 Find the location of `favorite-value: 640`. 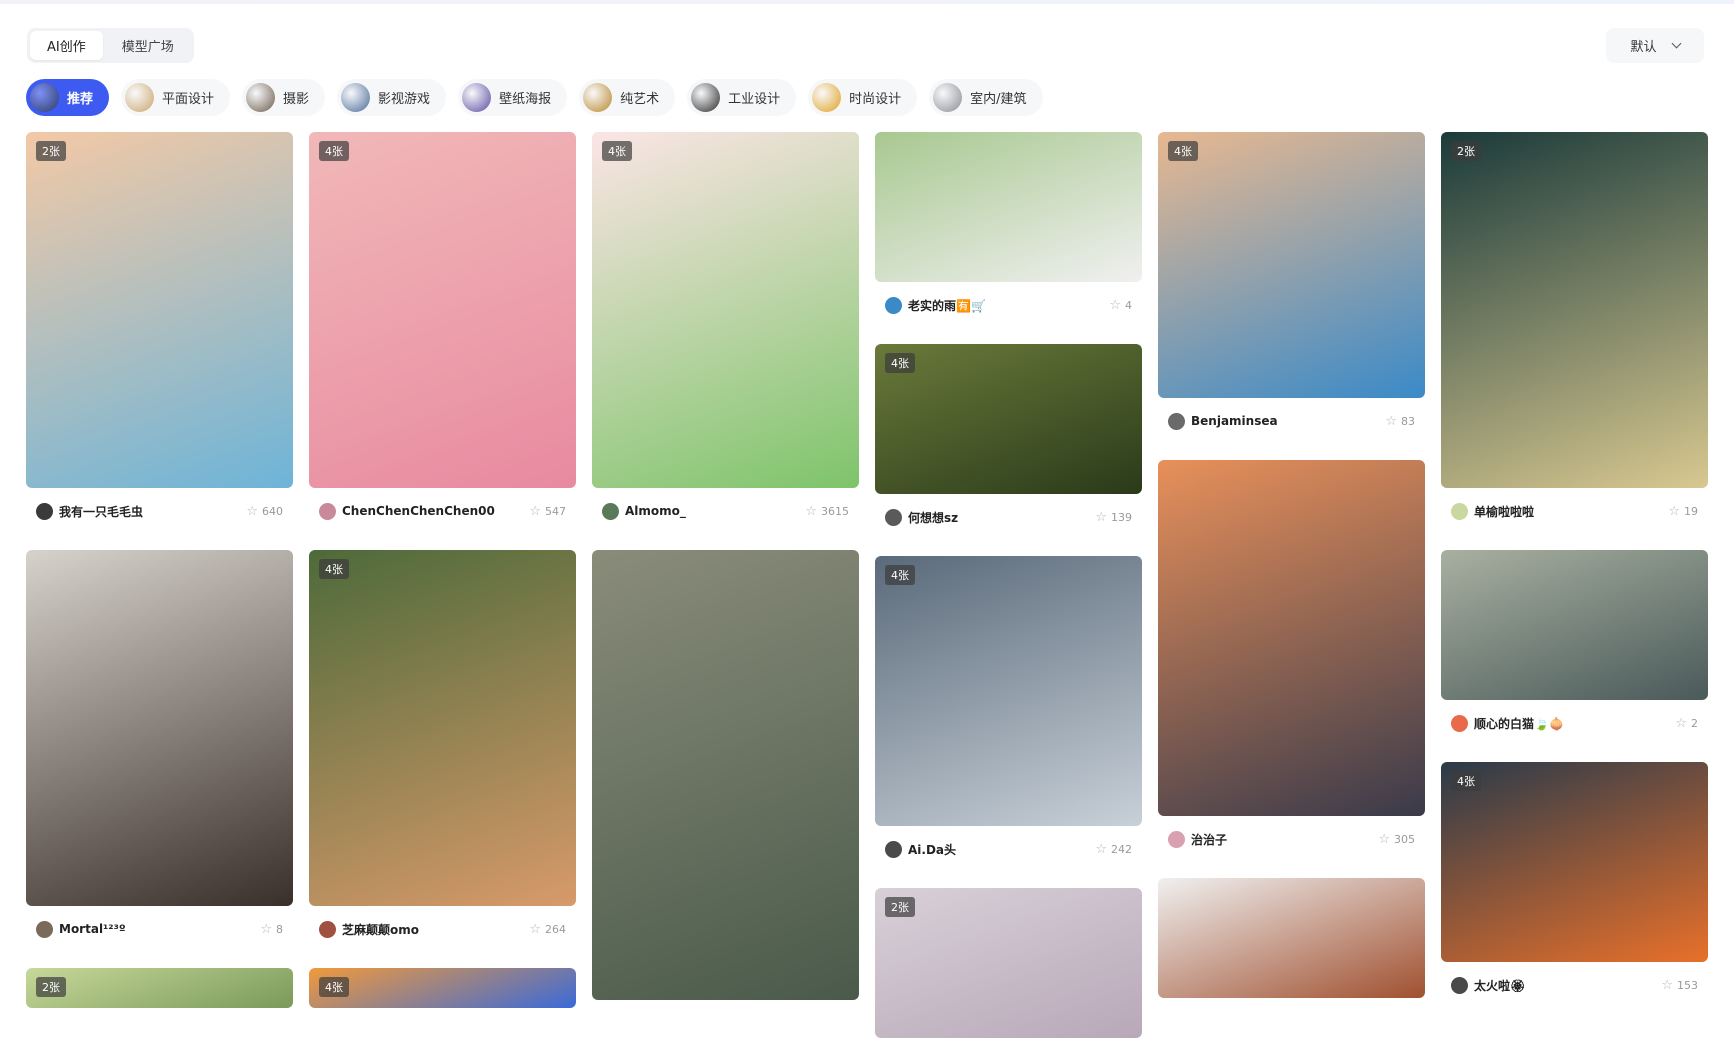

favorite-value: 640 is located at coordinates (272, 511).